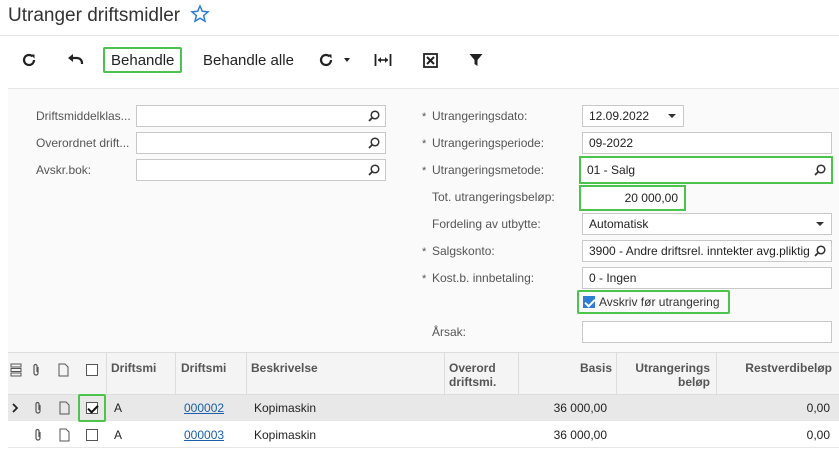 The image size is (839, 454). Describe the element at coordinates (419, 18) in the screenshot. I see `title-bar: Utranger driftsmidler` at that location.